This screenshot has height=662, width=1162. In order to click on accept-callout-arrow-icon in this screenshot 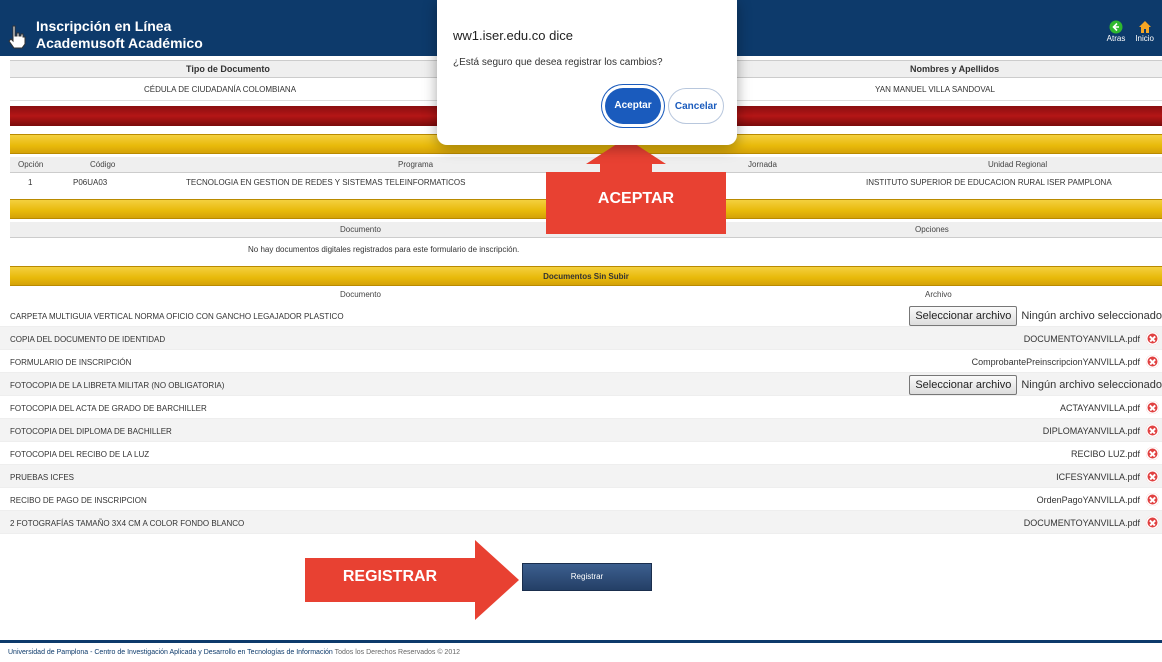, I will do `click(636, 186)`.